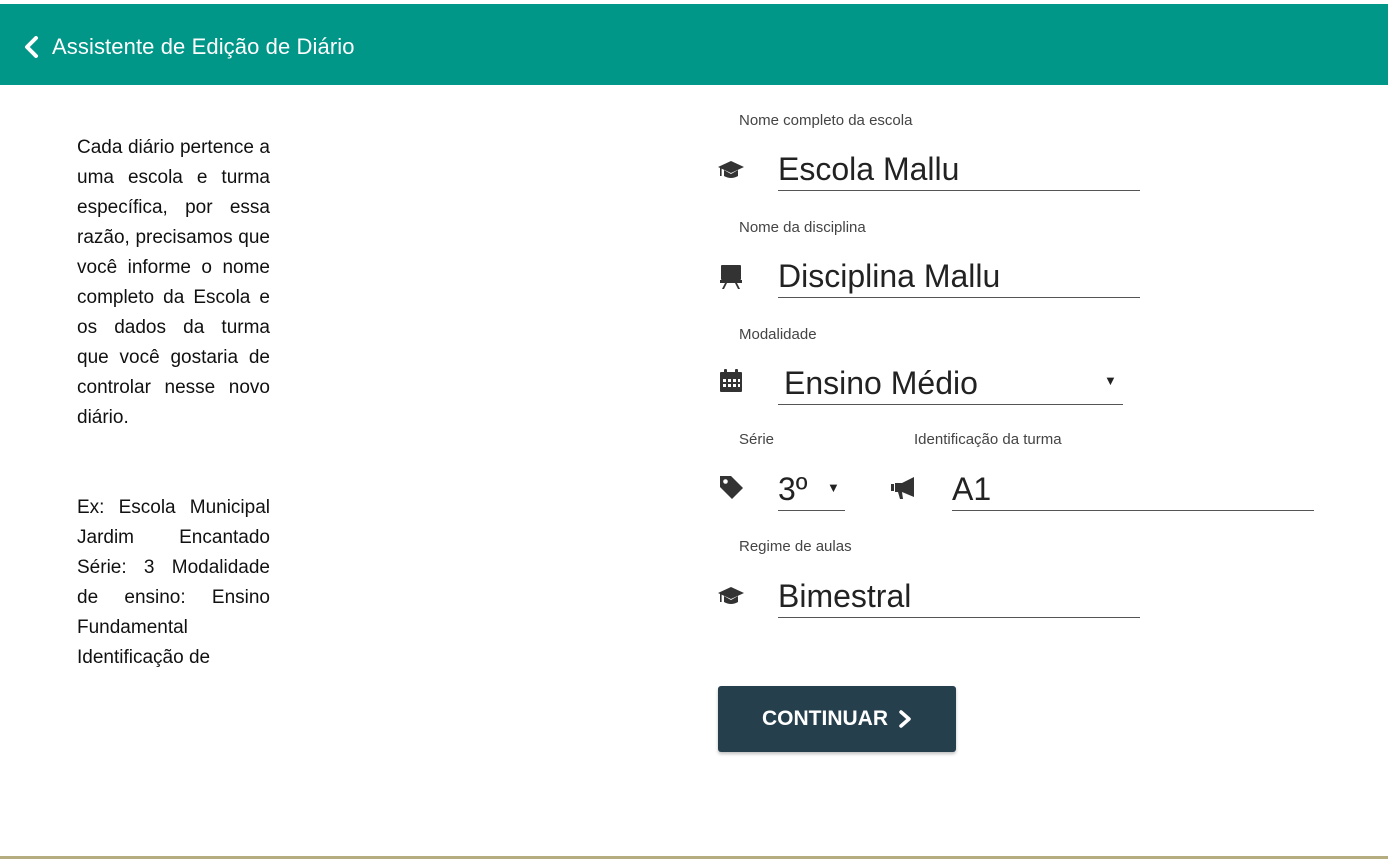 The height and width of the screenshot is (859, 1388). What do you see at coordinates (731, 487) in the screenshot?
I see `tag-icon` at bounding box center [731, 487].